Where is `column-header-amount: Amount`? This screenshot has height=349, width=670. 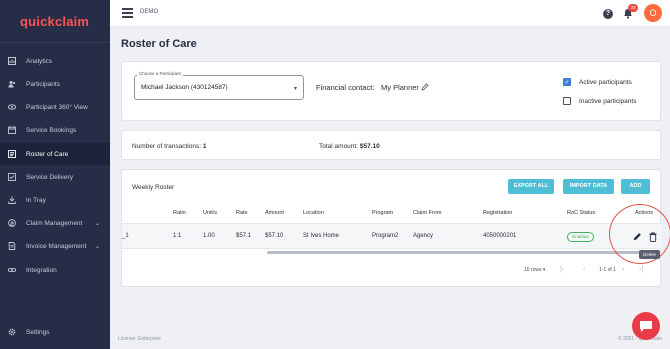
column-header-amount: Amount is located at coordinates (274, 213).